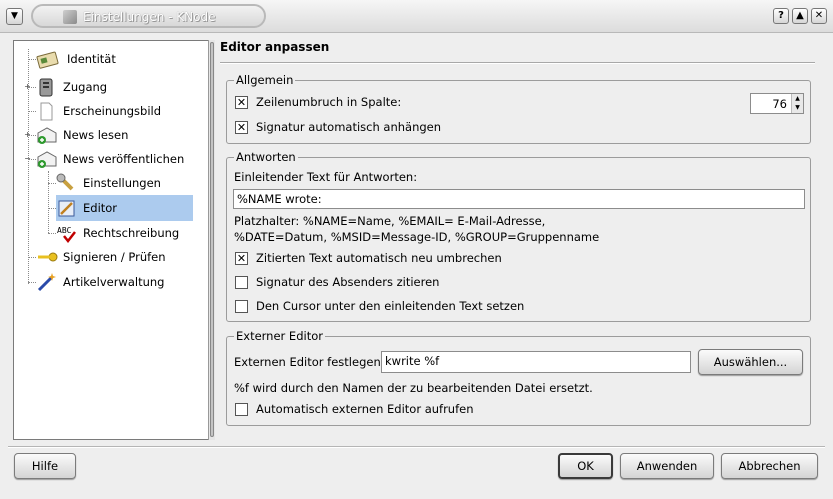 The height and width of the screenshot is (499, 833). Describe the element at coordinates (241, 258) in the screenshot. I see `rewrap-checkbox: ✕` at that location.